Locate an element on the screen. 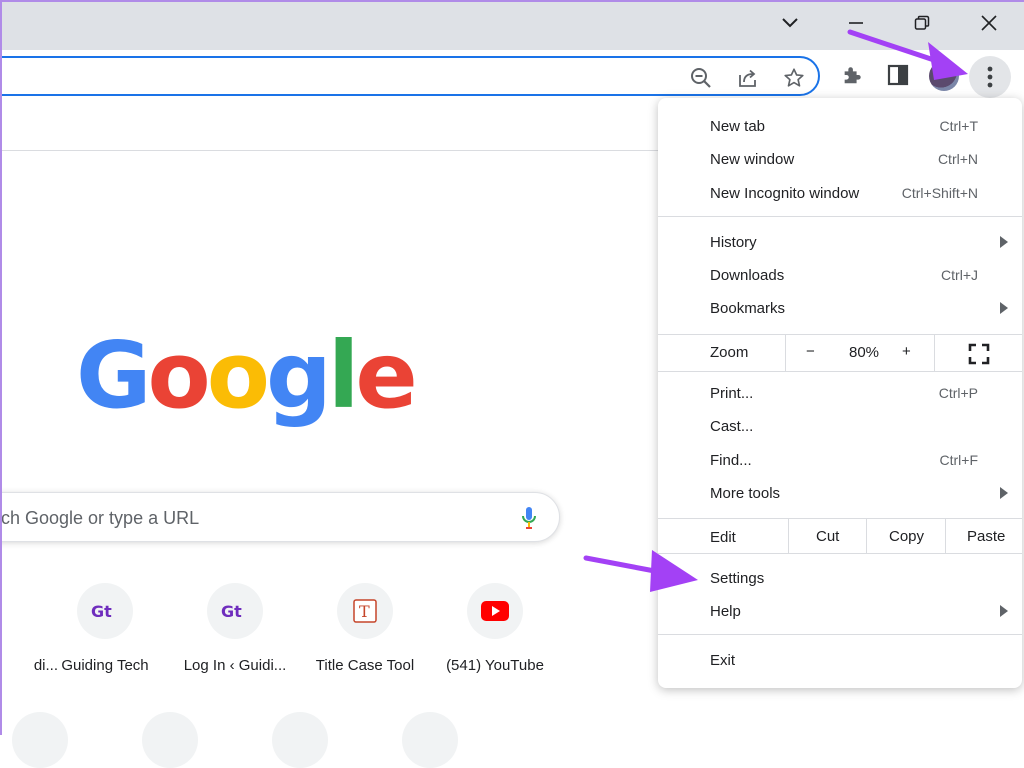 This screenshot has height=768, width=1024. menu-item-exit: Exit is located at coordinates (840, 660).